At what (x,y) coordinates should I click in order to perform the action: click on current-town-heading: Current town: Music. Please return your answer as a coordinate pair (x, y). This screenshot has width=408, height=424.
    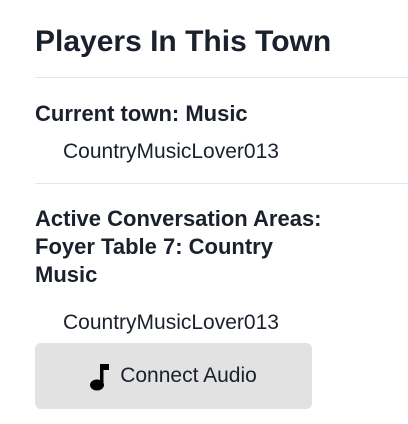
    Looking at the image, I should click on (141, 113).